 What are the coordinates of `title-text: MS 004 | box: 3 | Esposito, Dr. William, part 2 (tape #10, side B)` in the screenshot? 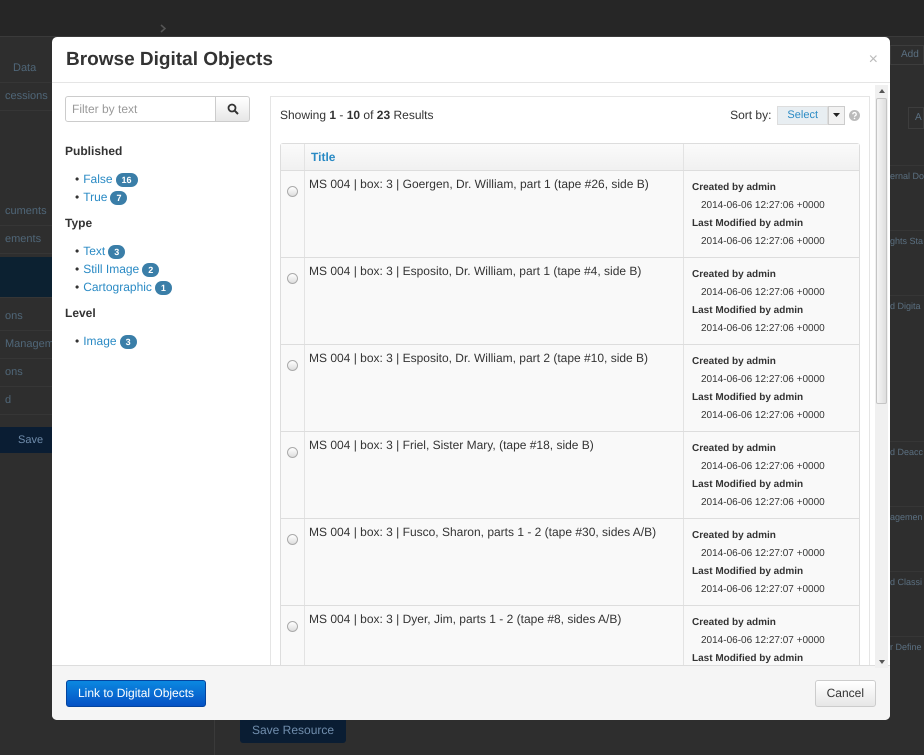 It's located at (478, 358).